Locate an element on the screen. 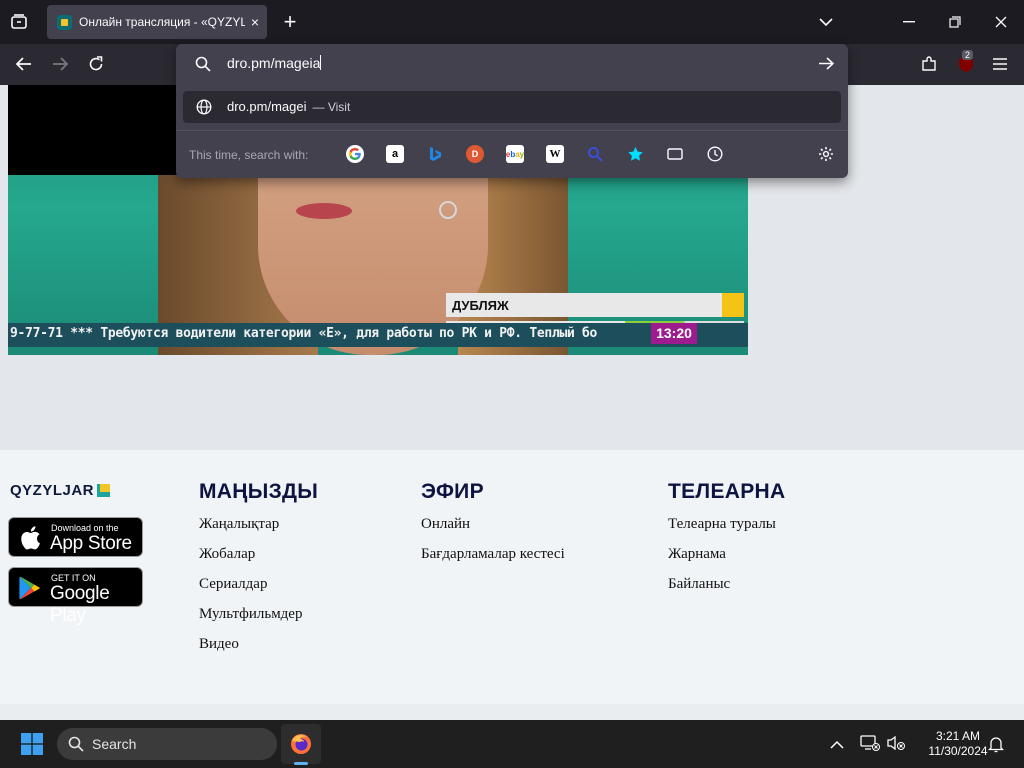  google-icon is located at coordinates (355, 154).